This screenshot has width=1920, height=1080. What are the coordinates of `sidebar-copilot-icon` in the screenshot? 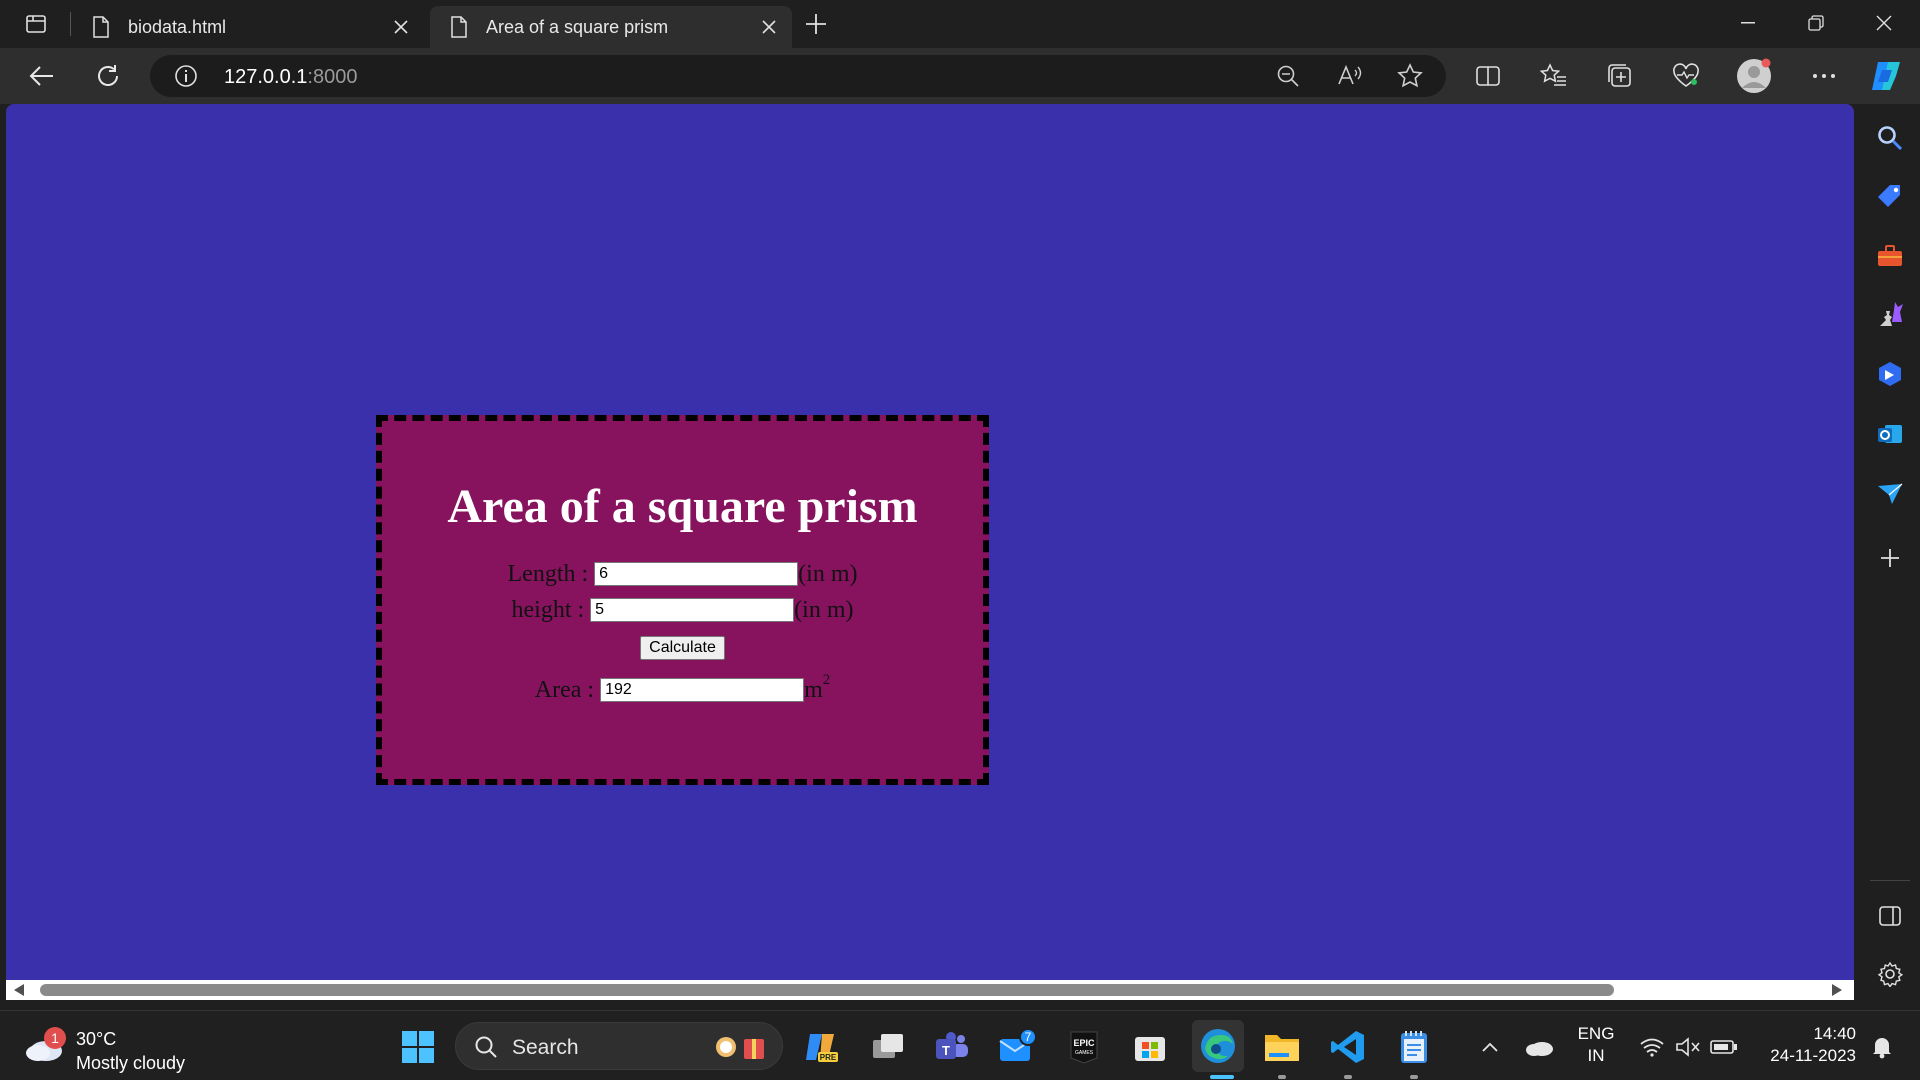 It's located at (1890, 374).